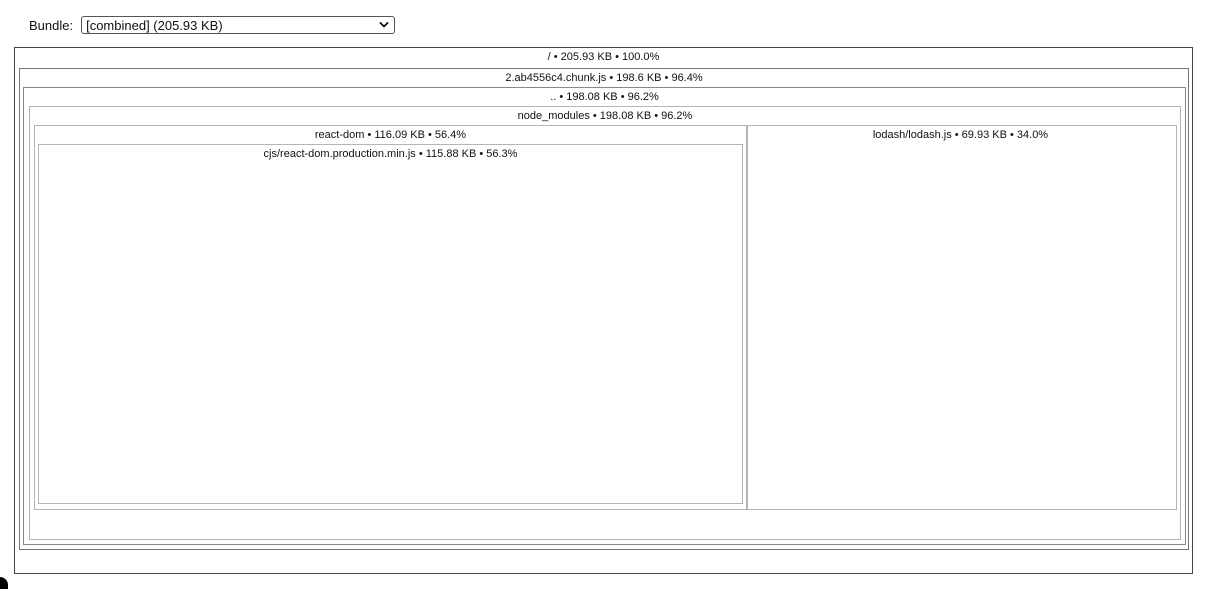 The height and width of the screenshot is (589, 1217). Describe the element at coordinates (238, 25) in the screenshot. I see `bundle-select: [combined] (205.93 KB)` at that location.